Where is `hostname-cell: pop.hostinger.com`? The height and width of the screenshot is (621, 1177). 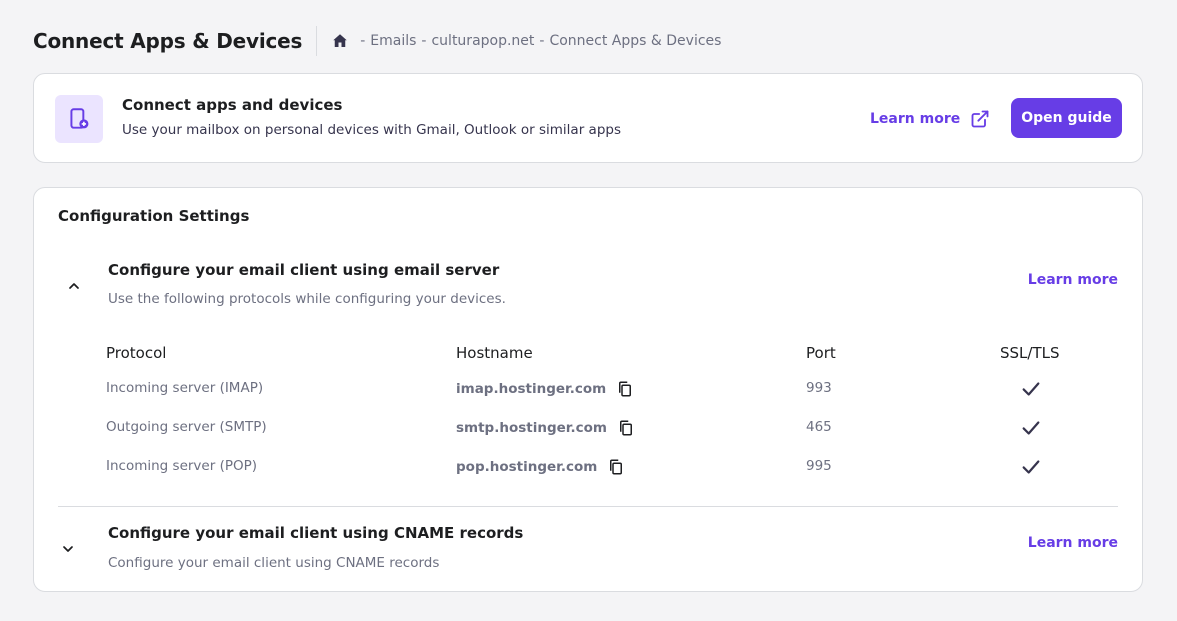
hostname-cell: pop.hostinger.com is located at coordinates (540, 467).